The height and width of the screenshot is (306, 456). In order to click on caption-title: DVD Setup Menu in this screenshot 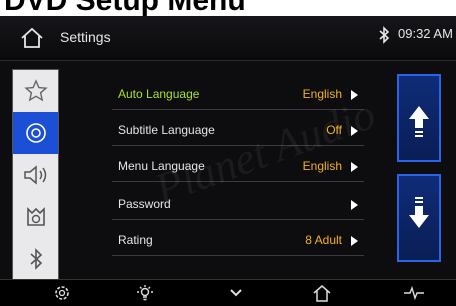, I will do `click(228, 8)`.